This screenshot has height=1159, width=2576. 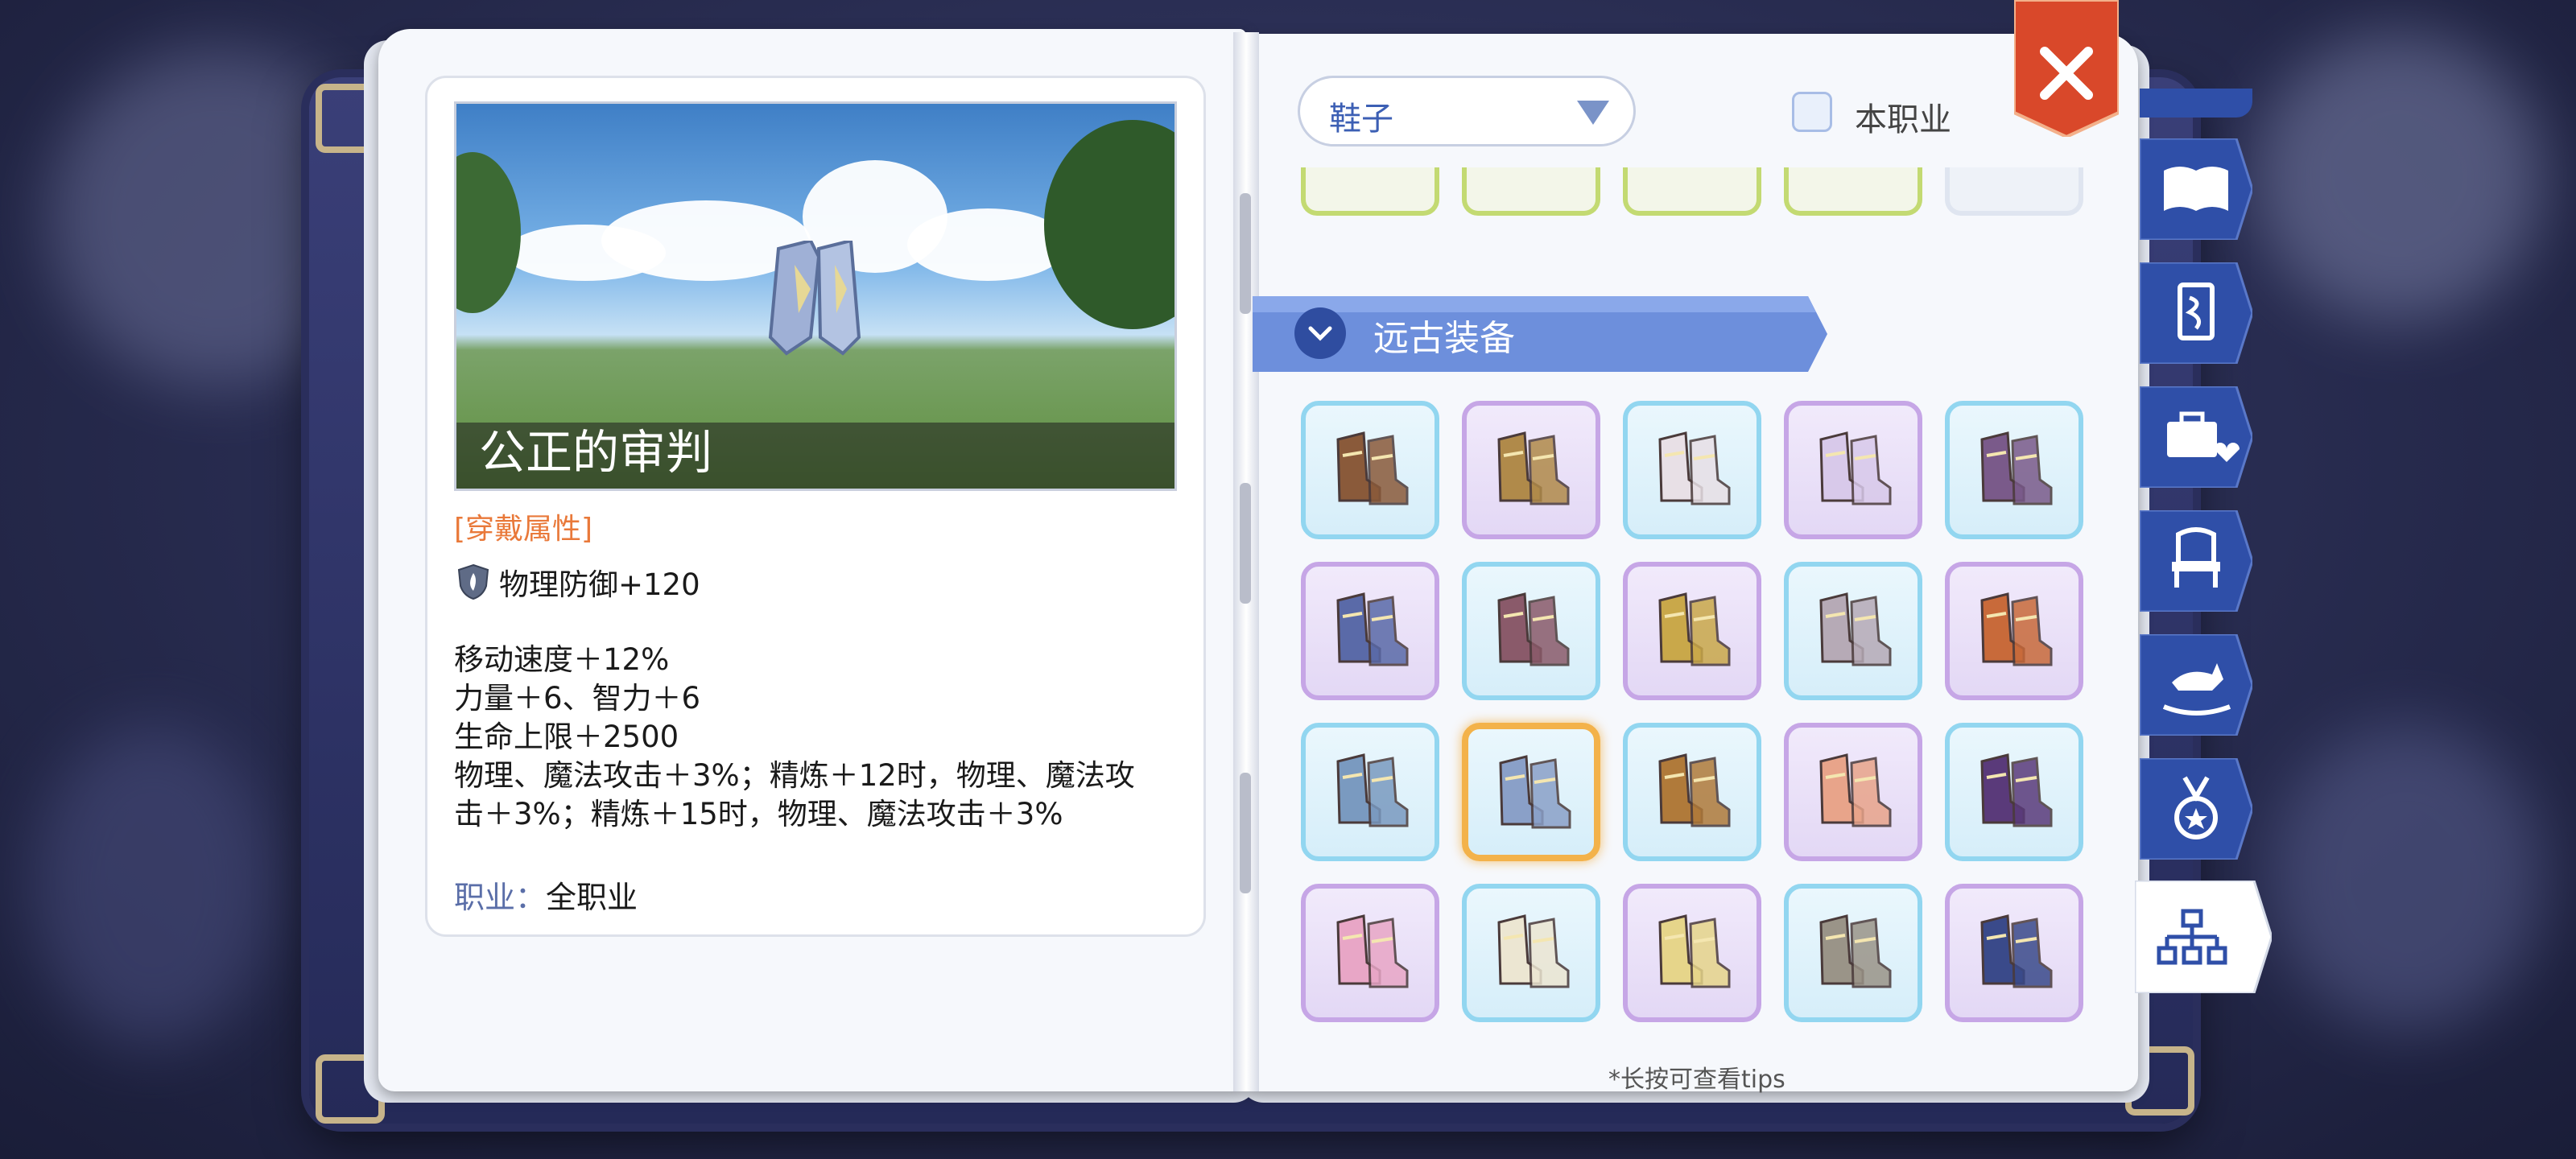 What do you see at coordinates (1444, 338) in the screenshot?
I see `section-title: 远古装备` at bounding box center [1444, 338].